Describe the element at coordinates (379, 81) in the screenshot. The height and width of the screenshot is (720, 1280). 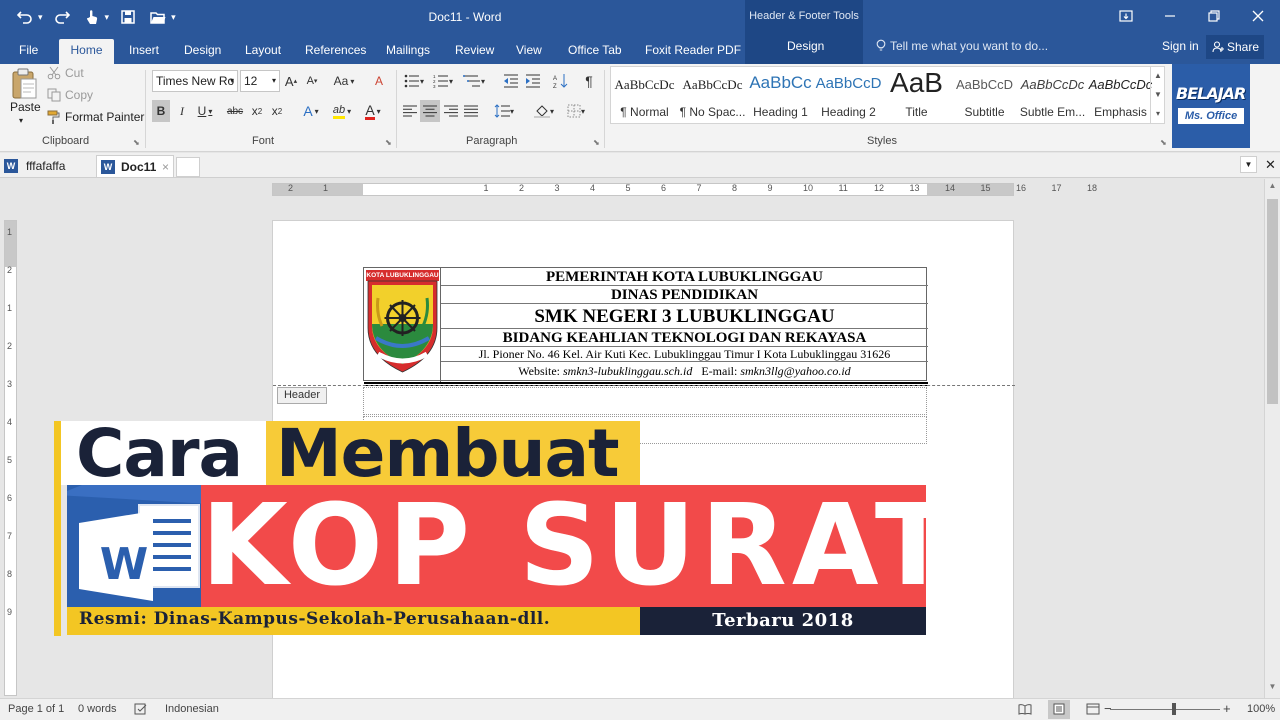
I see `clear-formatting-button: A` at that location.